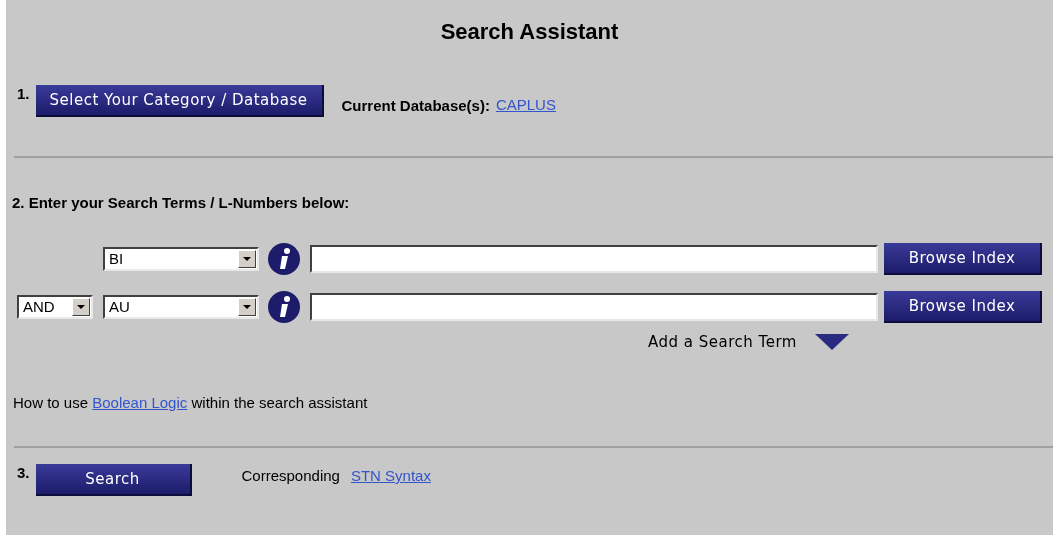 Image resolution: width=1053 pixels, height=535 pixels. What do you see at coordinates (722, 342) in the screenshot?
I see `add-search-term-label: Add a Search Term` at bounding box center [722, 342].